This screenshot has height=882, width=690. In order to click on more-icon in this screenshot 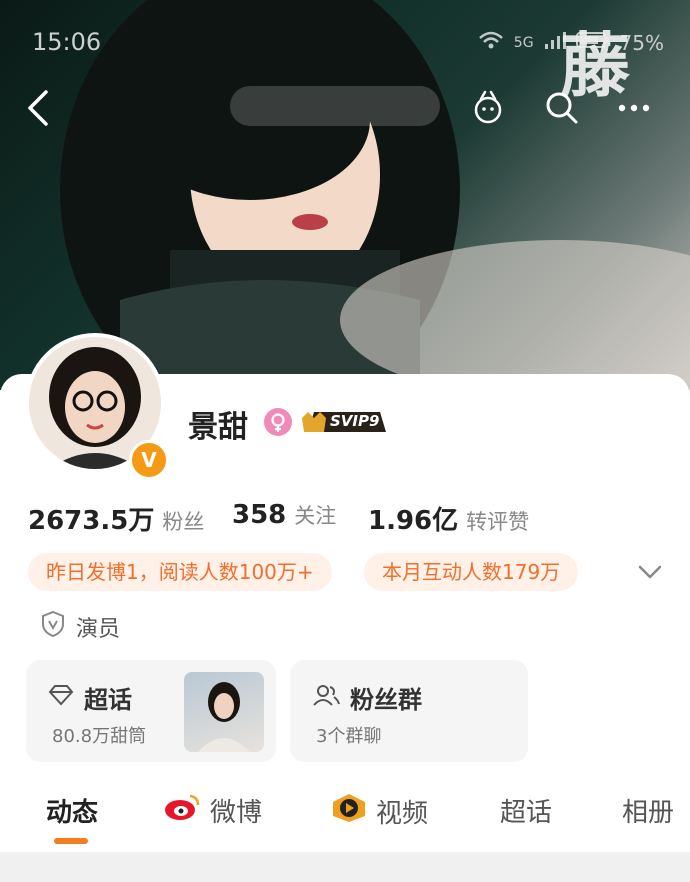, I will do `click(634, 108)`.